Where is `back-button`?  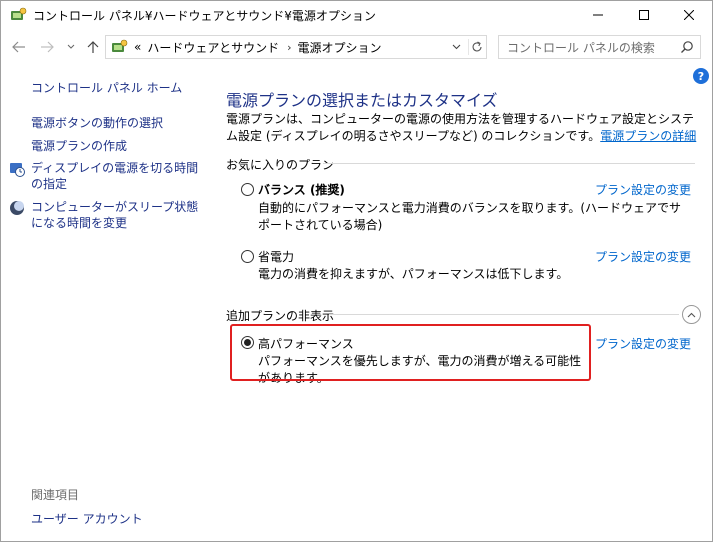
back-button is located at coordinates (19, 47).